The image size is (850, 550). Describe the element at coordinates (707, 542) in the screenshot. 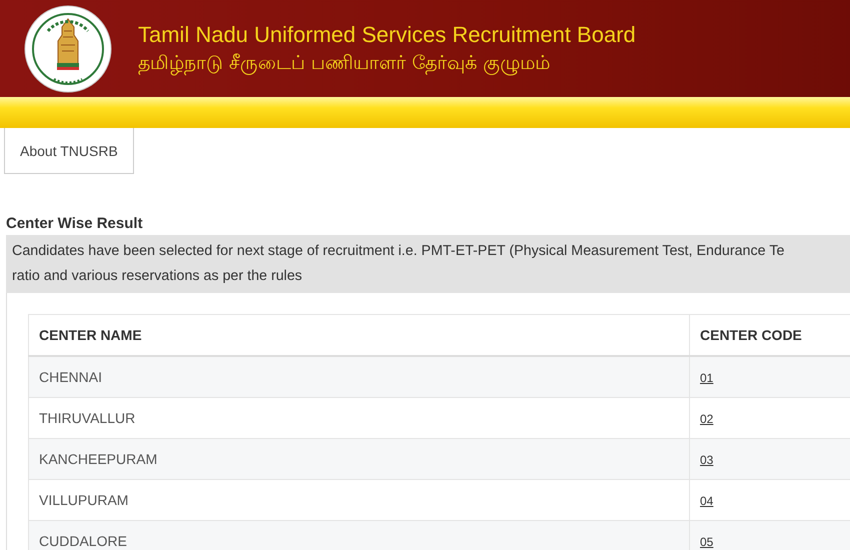

I see `code-link: 05` at that location.